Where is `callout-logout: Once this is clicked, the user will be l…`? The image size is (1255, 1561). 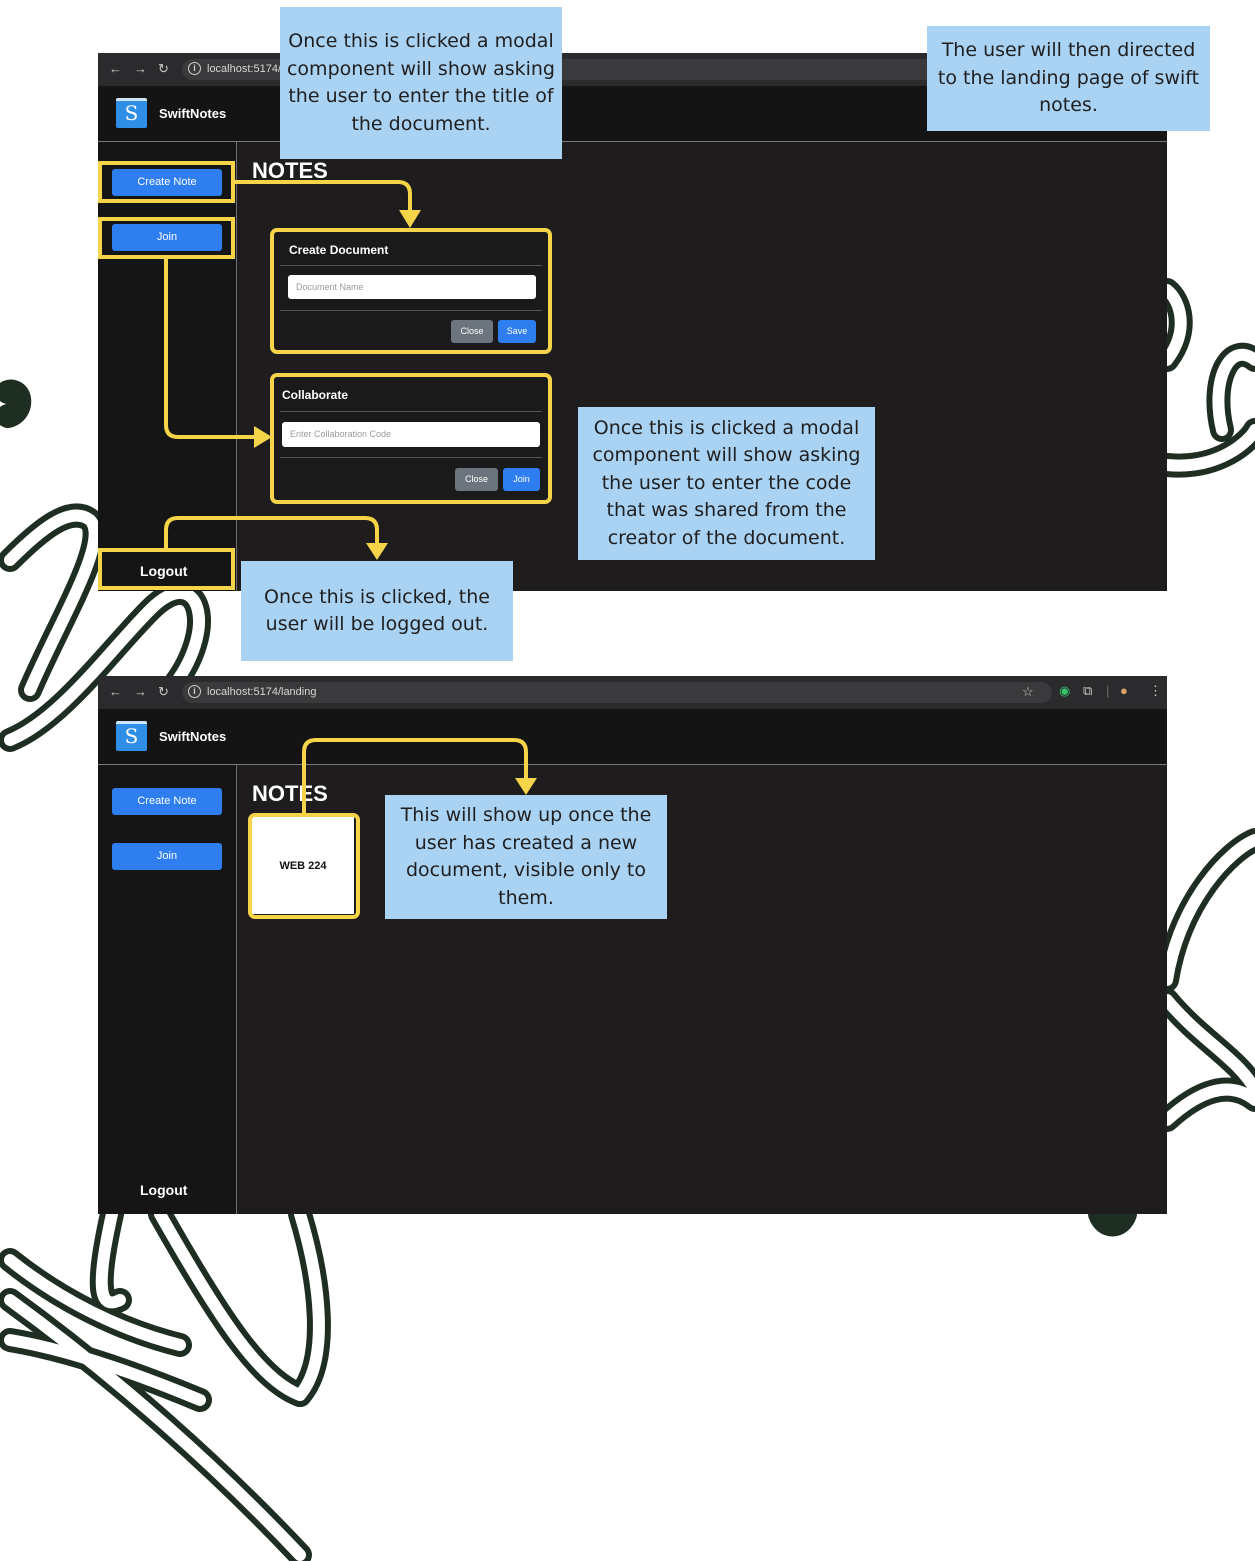 callout-logout: Once this is clicked, the user will be l… is located at coordinates (377, 611).